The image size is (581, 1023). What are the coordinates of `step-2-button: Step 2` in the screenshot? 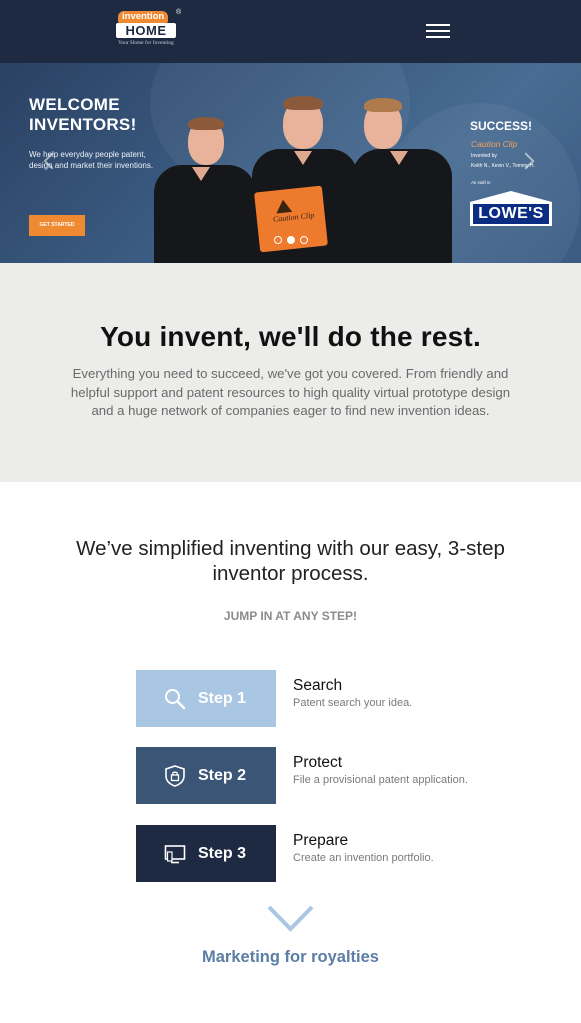 It's located at (206, 775).